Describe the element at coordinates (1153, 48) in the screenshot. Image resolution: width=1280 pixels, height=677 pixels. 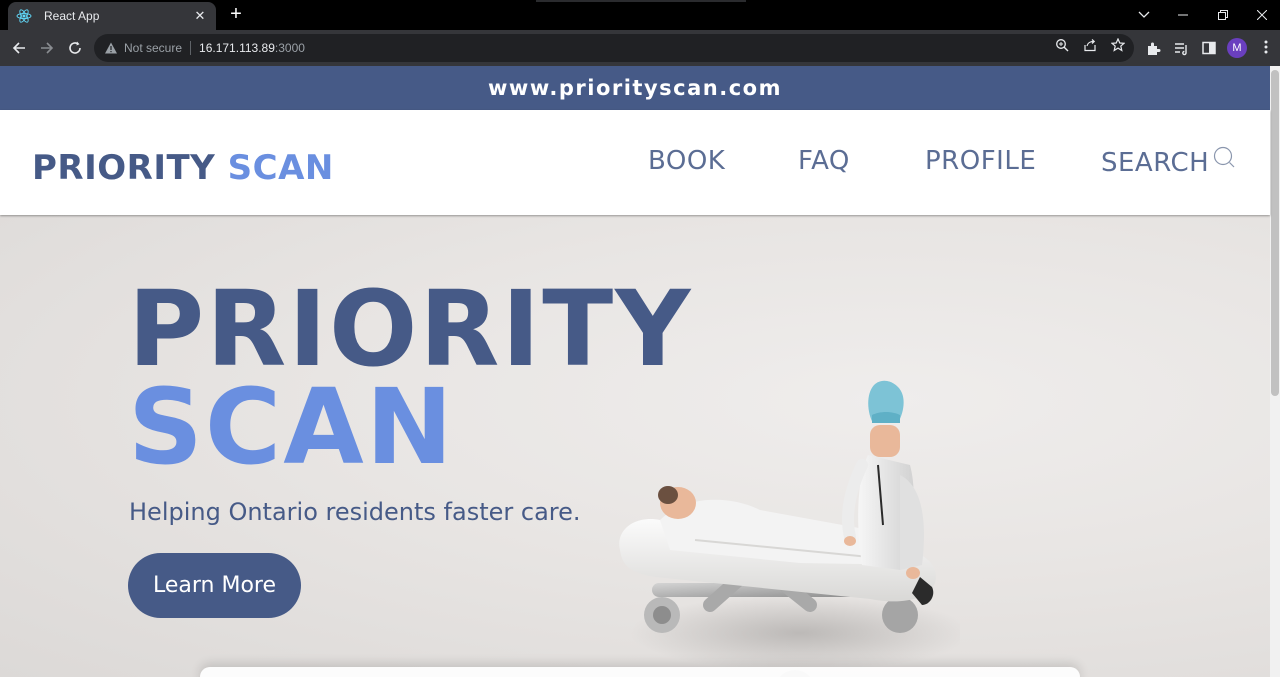
I see `extensions-icon` at that location.